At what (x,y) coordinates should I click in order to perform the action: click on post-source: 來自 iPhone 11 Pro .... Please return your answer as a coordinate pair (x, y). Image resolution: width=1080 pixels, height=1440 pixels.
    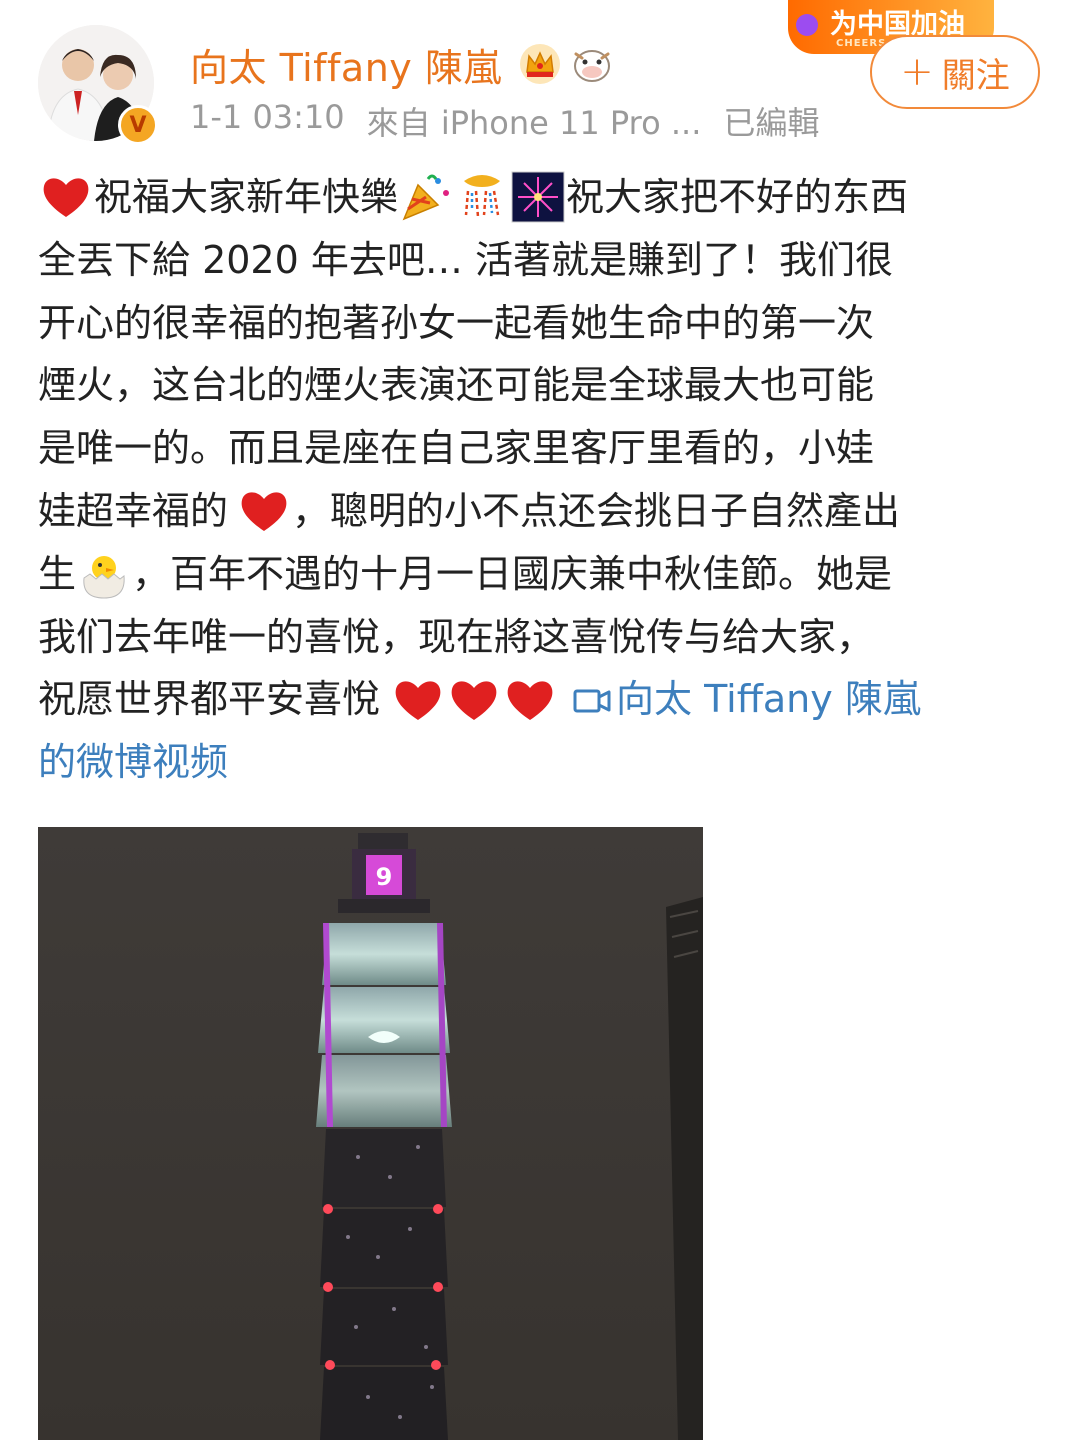
    Looking at the image, I should click on (534, 123).